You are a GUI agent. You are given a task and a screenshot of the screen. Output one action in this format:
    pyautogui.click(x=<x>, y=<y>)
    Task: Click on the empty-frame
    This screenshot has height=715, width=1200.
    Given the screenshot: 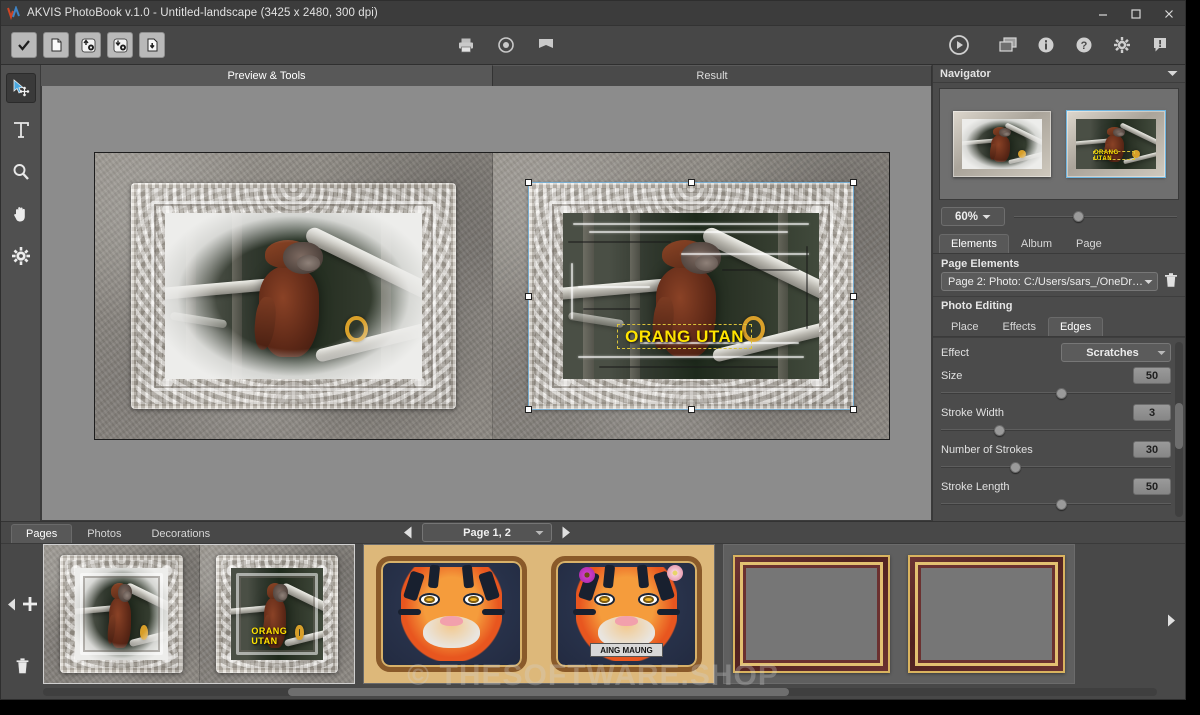 What is the action you would take?
    pyautogui.click(x=986, y=614)
    